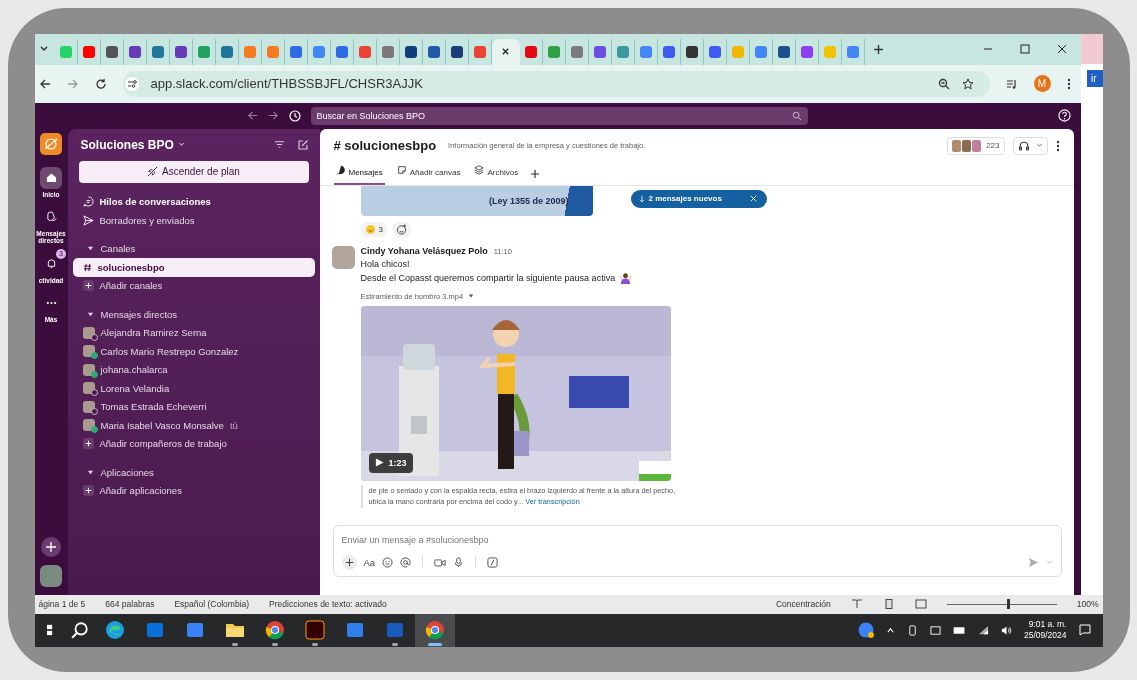  What do you see at coordinates (943, 83) in the screenshot?
I see `zoom-icon` at bounding box center [943, 83].